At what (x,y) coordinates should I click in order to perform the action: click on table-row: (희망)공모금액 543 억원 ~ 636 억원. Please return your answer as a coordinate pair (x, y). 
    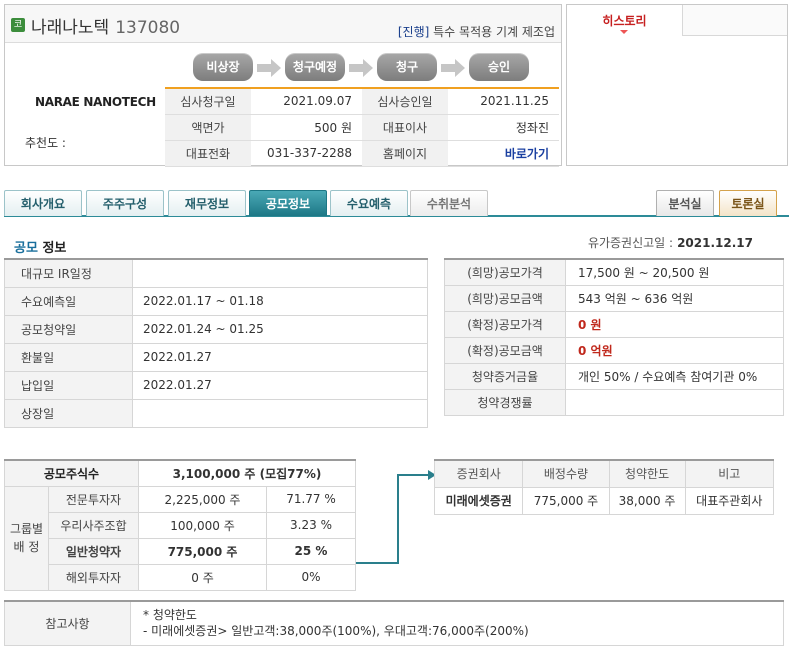
    Looking at the image, I should click on (614, 298).